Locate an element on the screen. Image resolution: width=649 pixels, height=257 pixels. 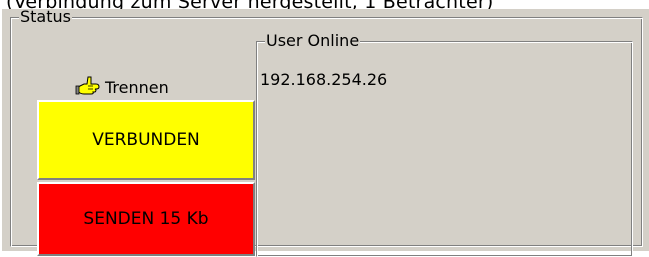
connection-status-panel: VERBUNDEN is located at coordinates (146, 140).